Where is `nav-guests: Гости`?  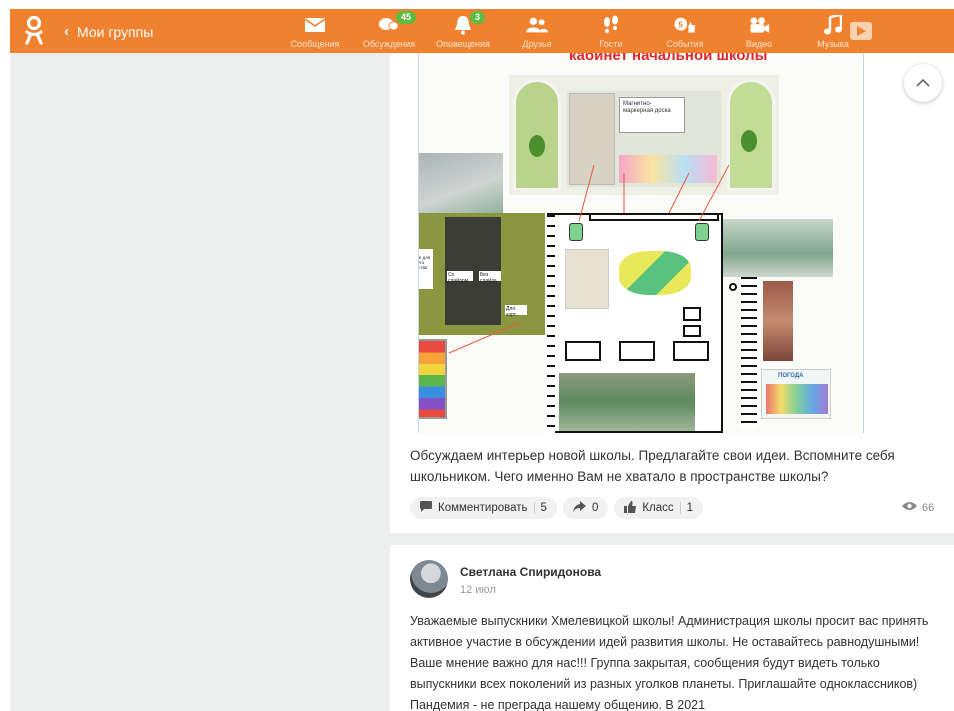 nav-guests: Гости is located at coordinates (611, 31).